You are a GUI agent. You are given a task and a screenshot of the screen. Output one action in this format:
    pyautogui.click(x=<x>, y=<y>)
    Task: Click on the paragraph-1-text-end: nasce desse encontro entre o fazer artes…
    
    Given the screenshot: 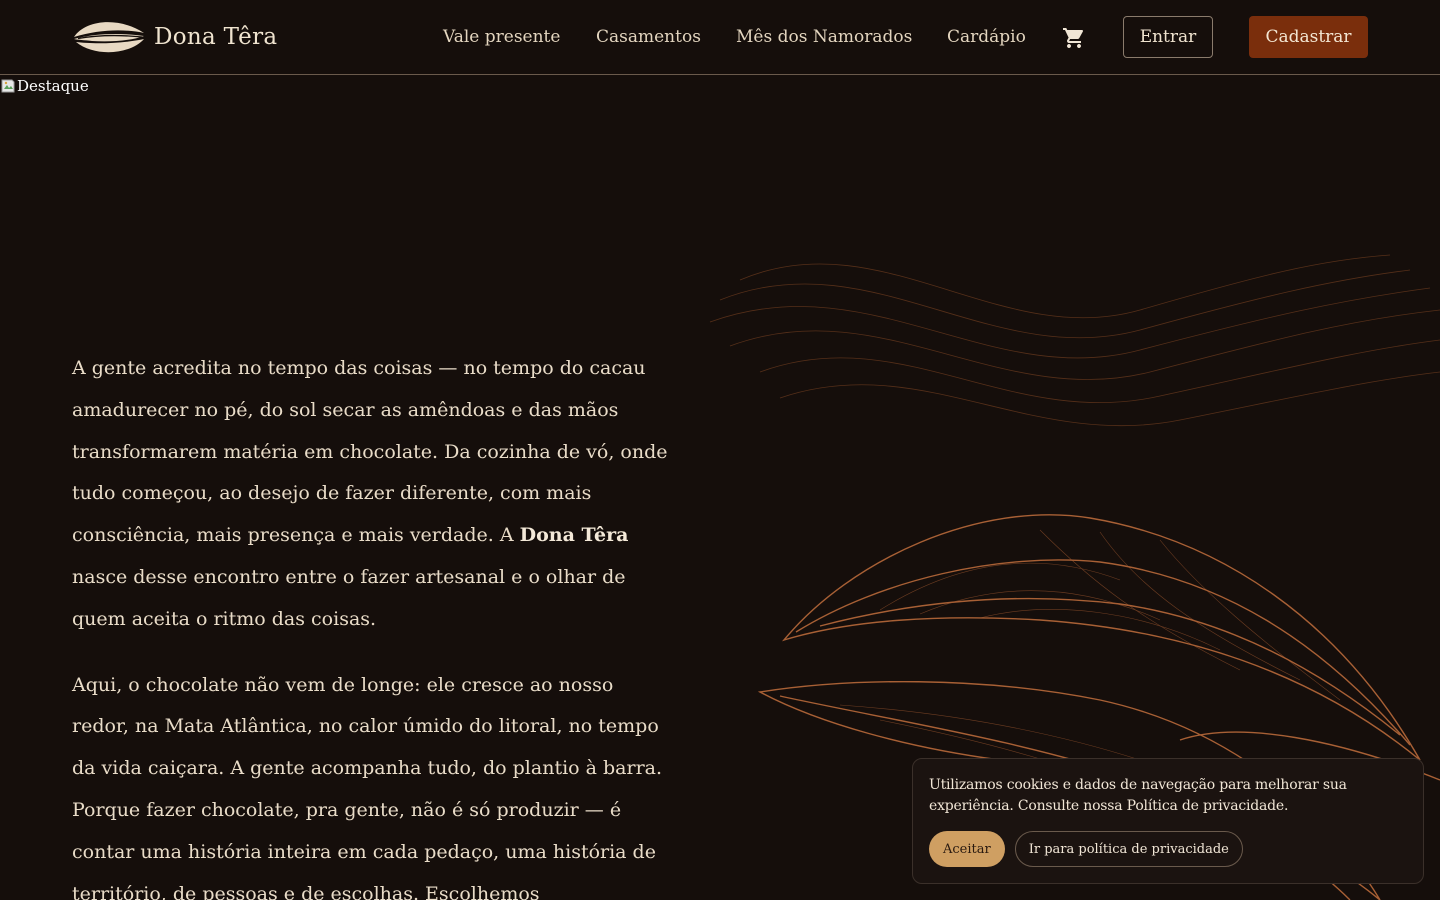 What is the action you would take?
    pyautogui.click(x=349, y=597)
    